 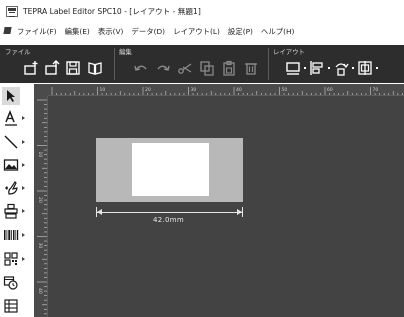 I want to click on ribbon-group-file: ファイル, so click(x=55, y=64).